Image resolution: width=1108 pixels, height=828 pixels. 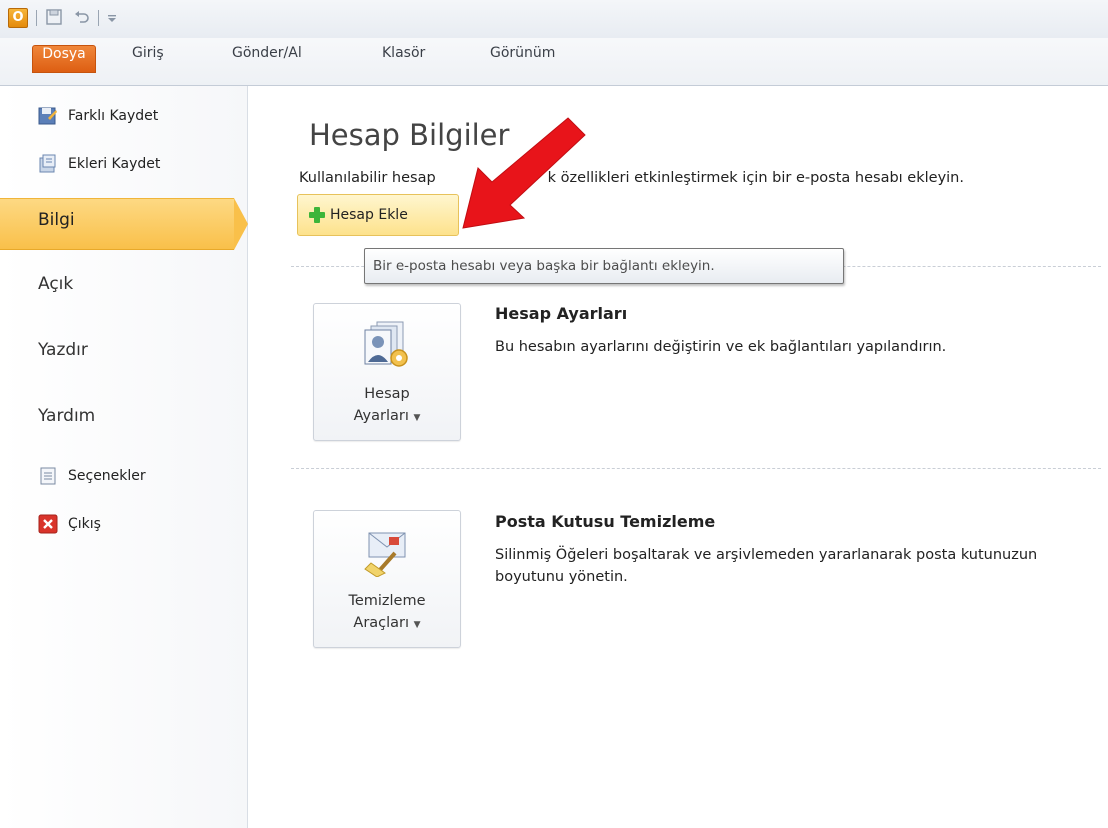 What do you see at coordinates (107, 476) in the screenshot?
I see `options-label: Seçenekler` at bounding box center [107, 476].